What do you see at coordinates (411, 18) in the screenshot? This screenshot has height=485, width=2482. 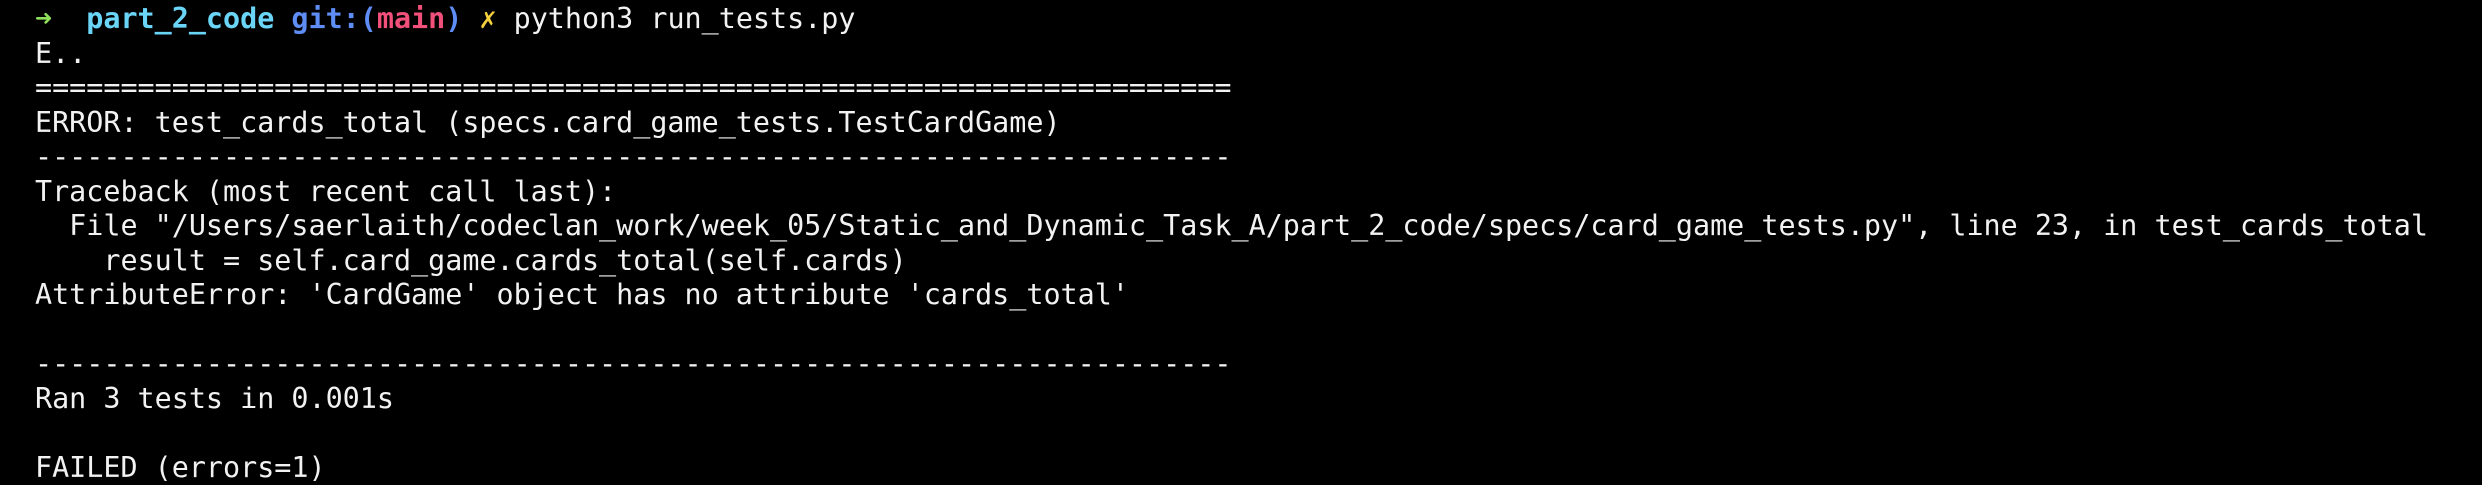 I see `git-branch-name: main` at bounding box center [411, 18].